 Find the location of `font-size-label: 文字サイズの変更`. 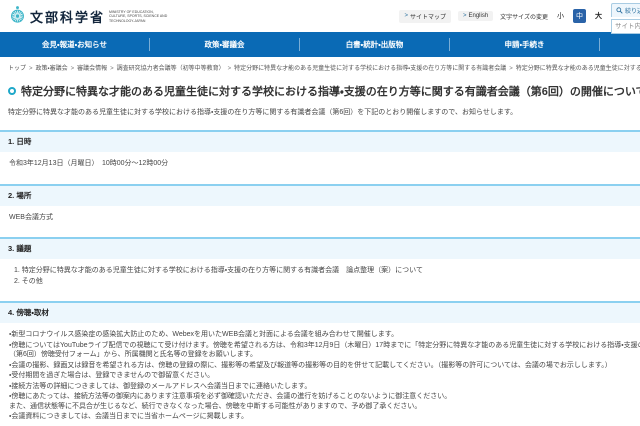

font-size-label: 文字サイズの変更 is located at coordinates (524, 17).